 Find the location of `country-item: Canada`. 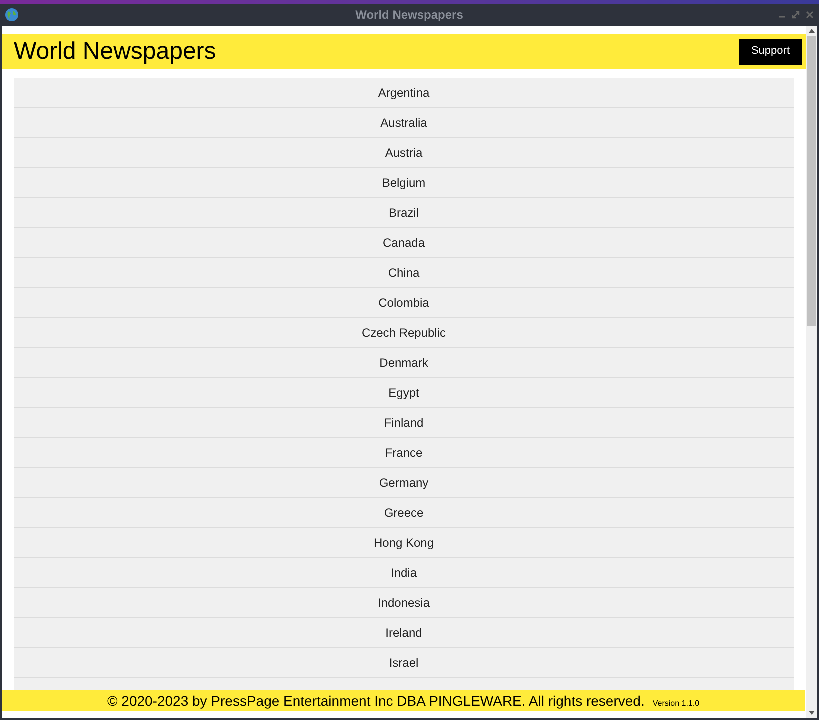

country-item: Canada is located at coordinates (404, 243).